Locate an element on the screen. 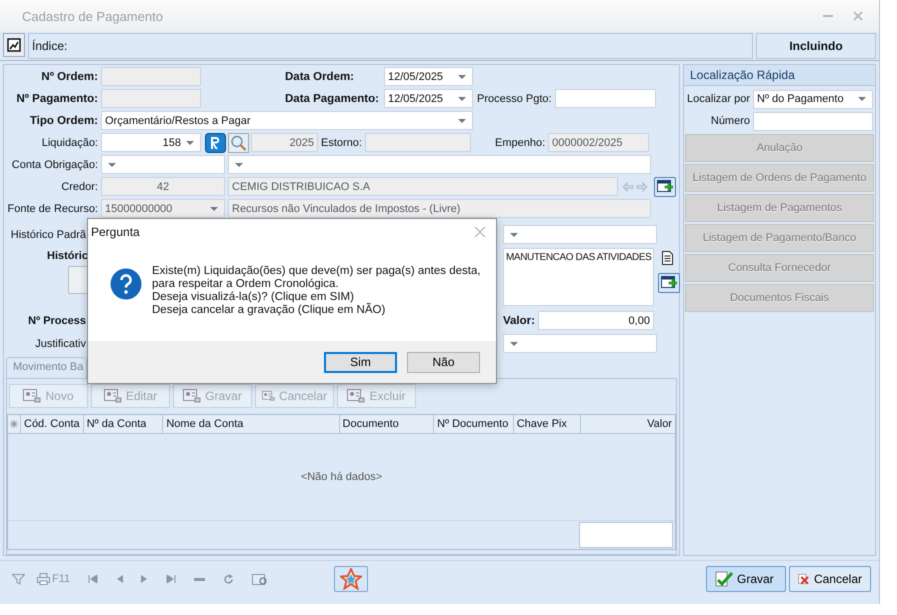 The image size is (897, 615). dialog-button: Sim is located at coordinates (360, 362).